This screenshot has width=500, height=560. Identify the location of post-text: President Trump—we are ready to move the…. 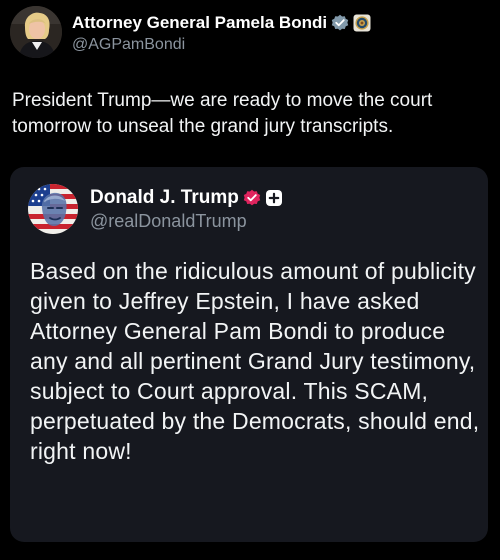
(222, 113).